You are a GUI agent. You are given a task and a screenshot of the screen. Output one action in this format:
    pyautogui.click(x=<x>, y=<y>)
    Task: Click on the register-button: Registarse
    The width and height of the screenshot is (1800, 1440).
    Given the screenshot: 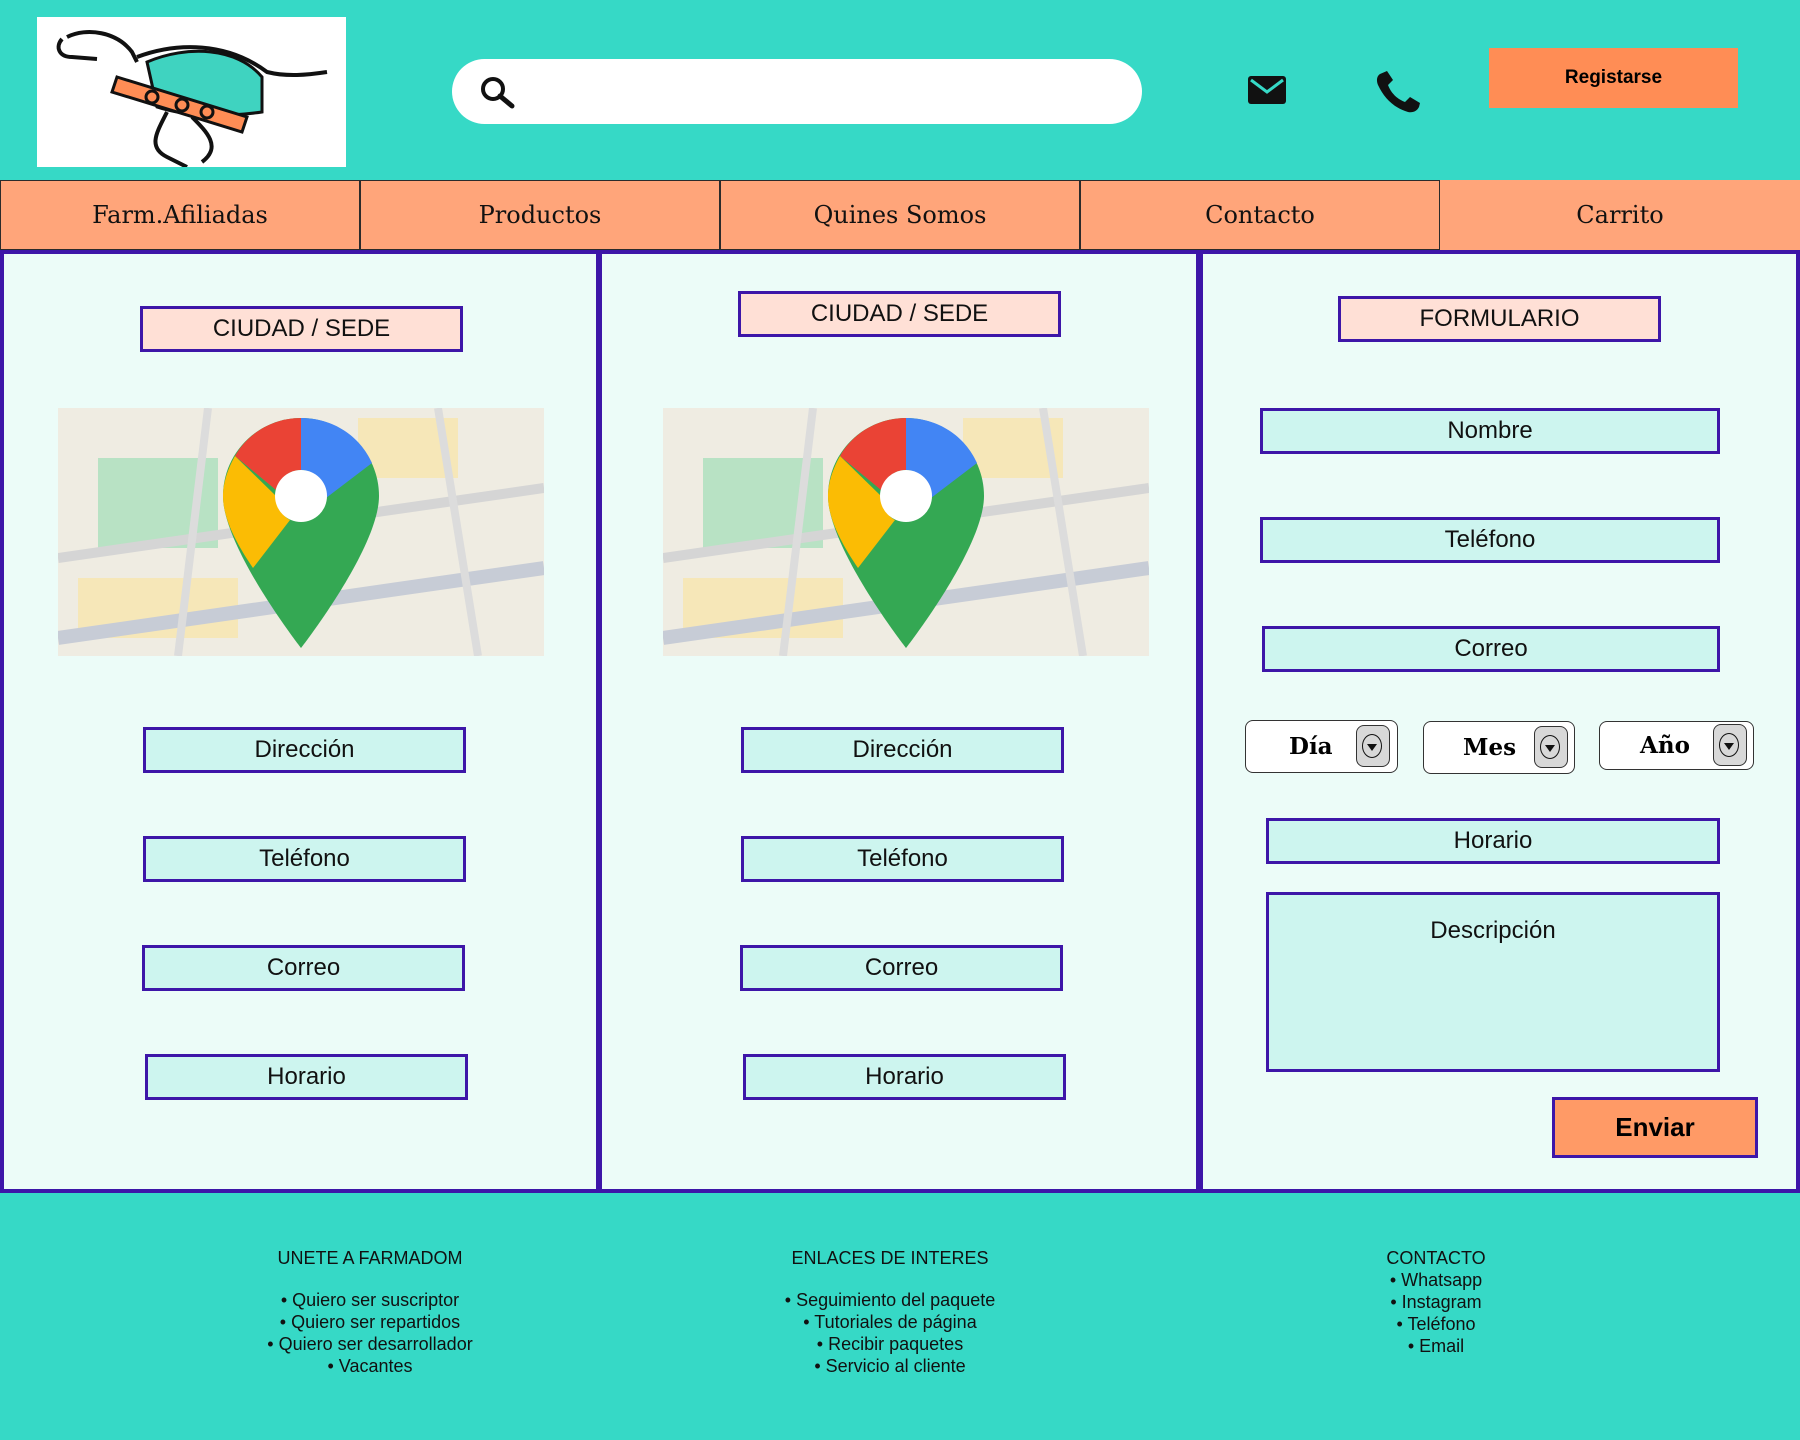 What is the action you would take?
    pyautogui.click(x=1613, y=78)
    